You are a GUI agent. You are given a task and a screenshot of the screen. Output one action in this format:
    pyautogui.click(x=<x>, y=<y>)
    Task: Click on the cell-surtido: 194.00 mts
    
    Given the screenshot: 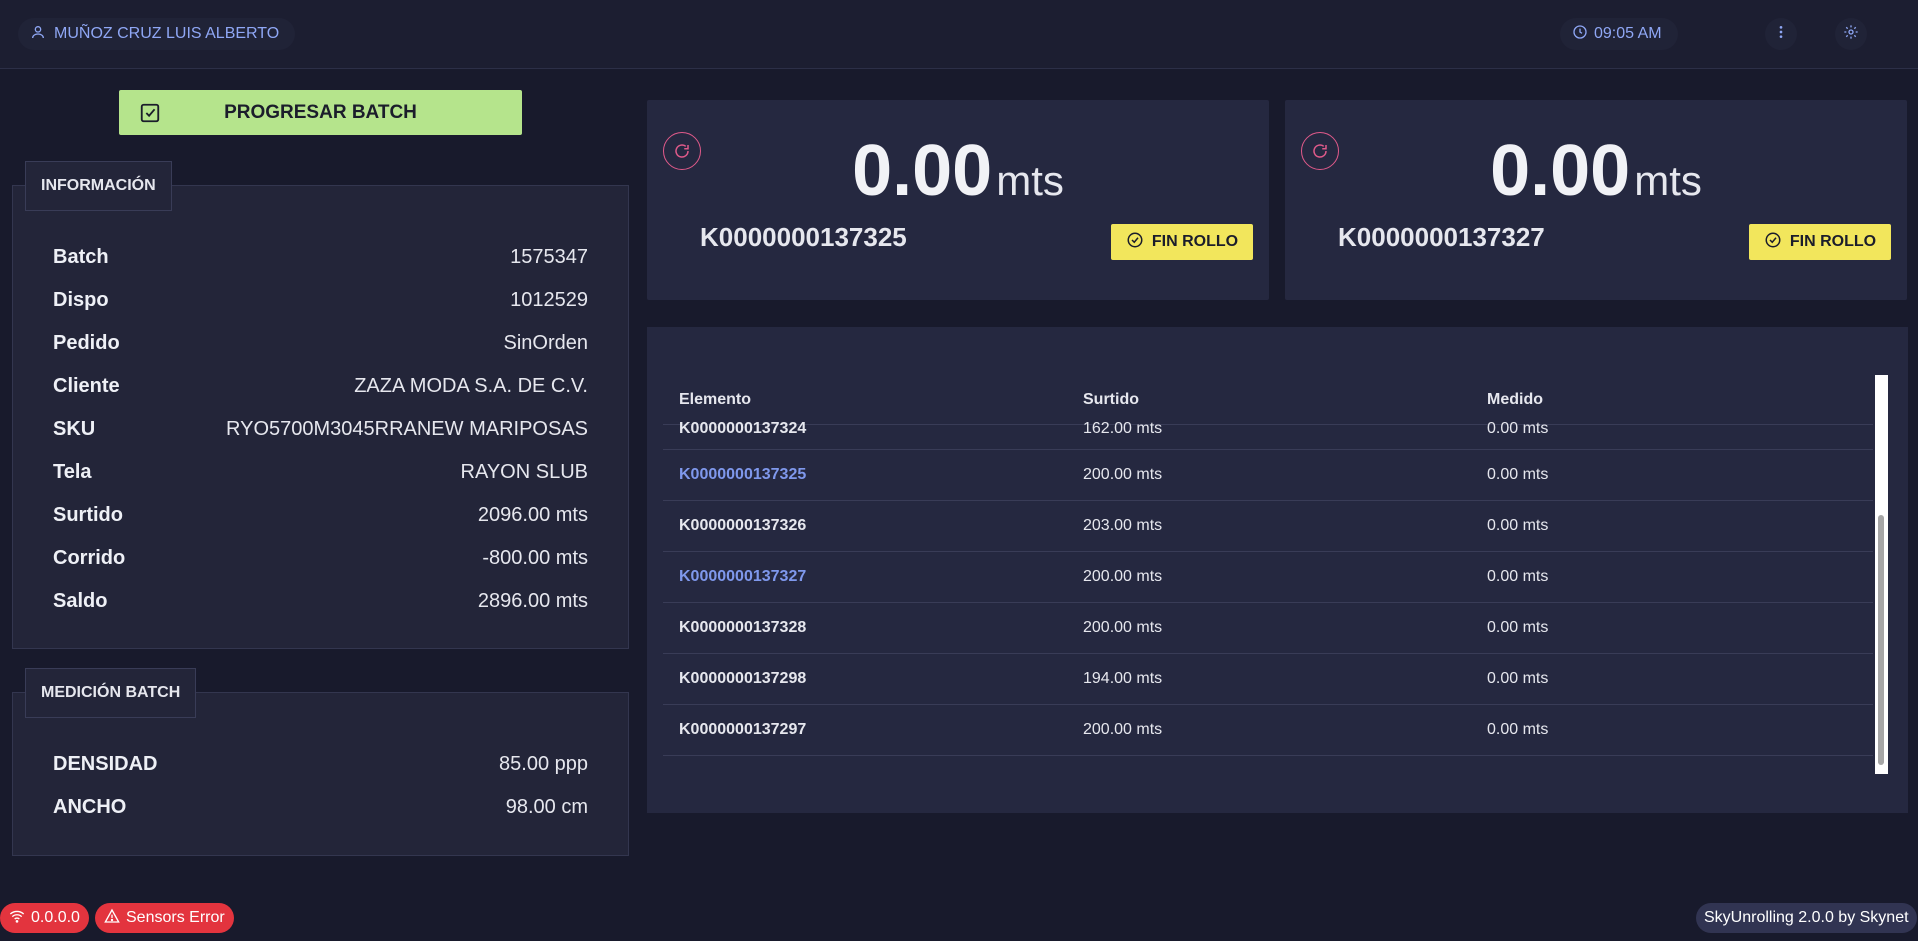 What is the action you would take?
    pyautogui.click(x=1123, y=678)
    